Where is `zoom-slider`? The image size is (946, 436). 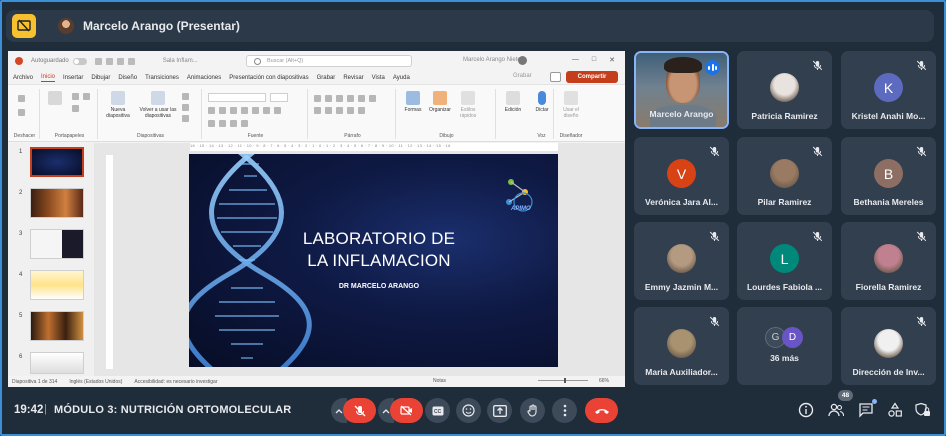
zoom-slider is located at coordinates (563, 380).